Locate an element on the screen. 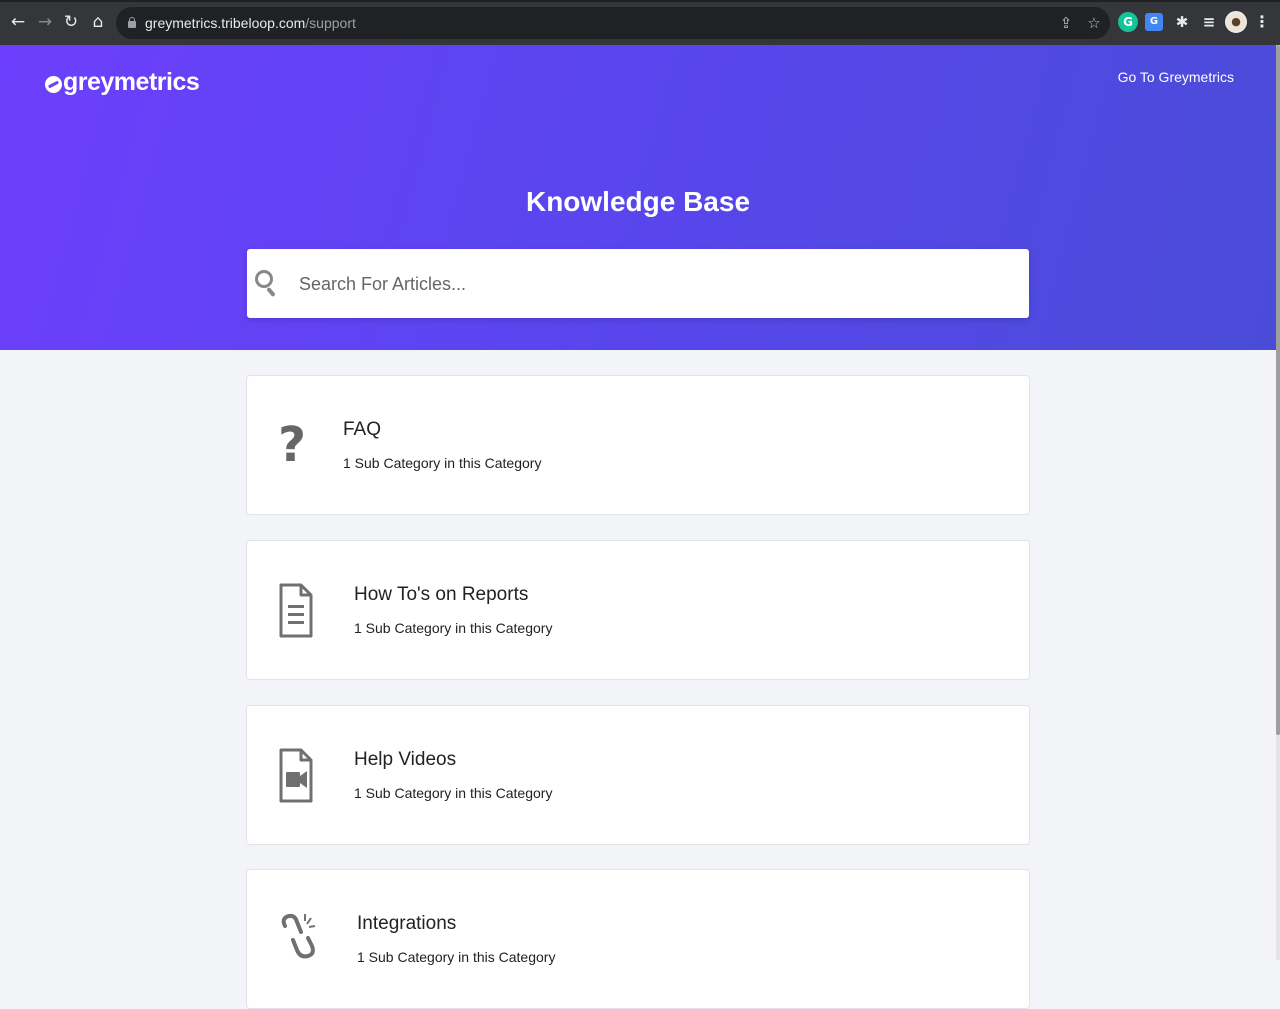 The height and width of the screenshot is (1009, 1280). go-to-greymetrics-link: Go To Greymetrics is located at coordinates (1176, 77).